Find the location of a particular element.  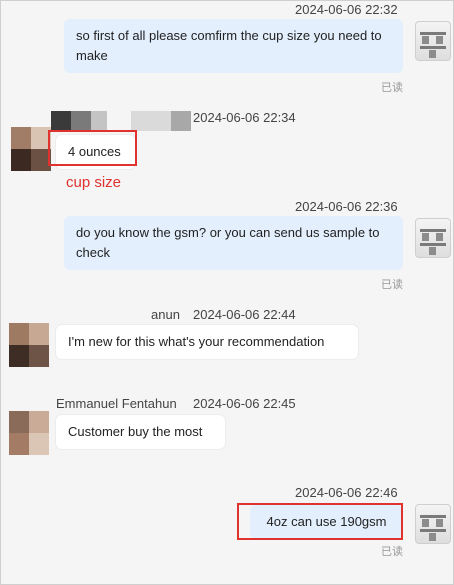

message-timestamp: 2024-06-06 22:45 is located at coordinates (244, 403).